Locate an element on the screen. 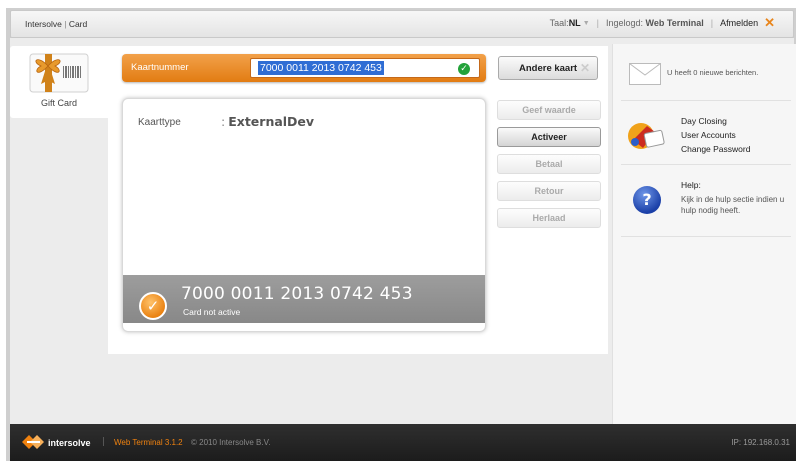 The image size is (796, 461). user-accounts-link: User Accounts is located at coordinates (715, 135).